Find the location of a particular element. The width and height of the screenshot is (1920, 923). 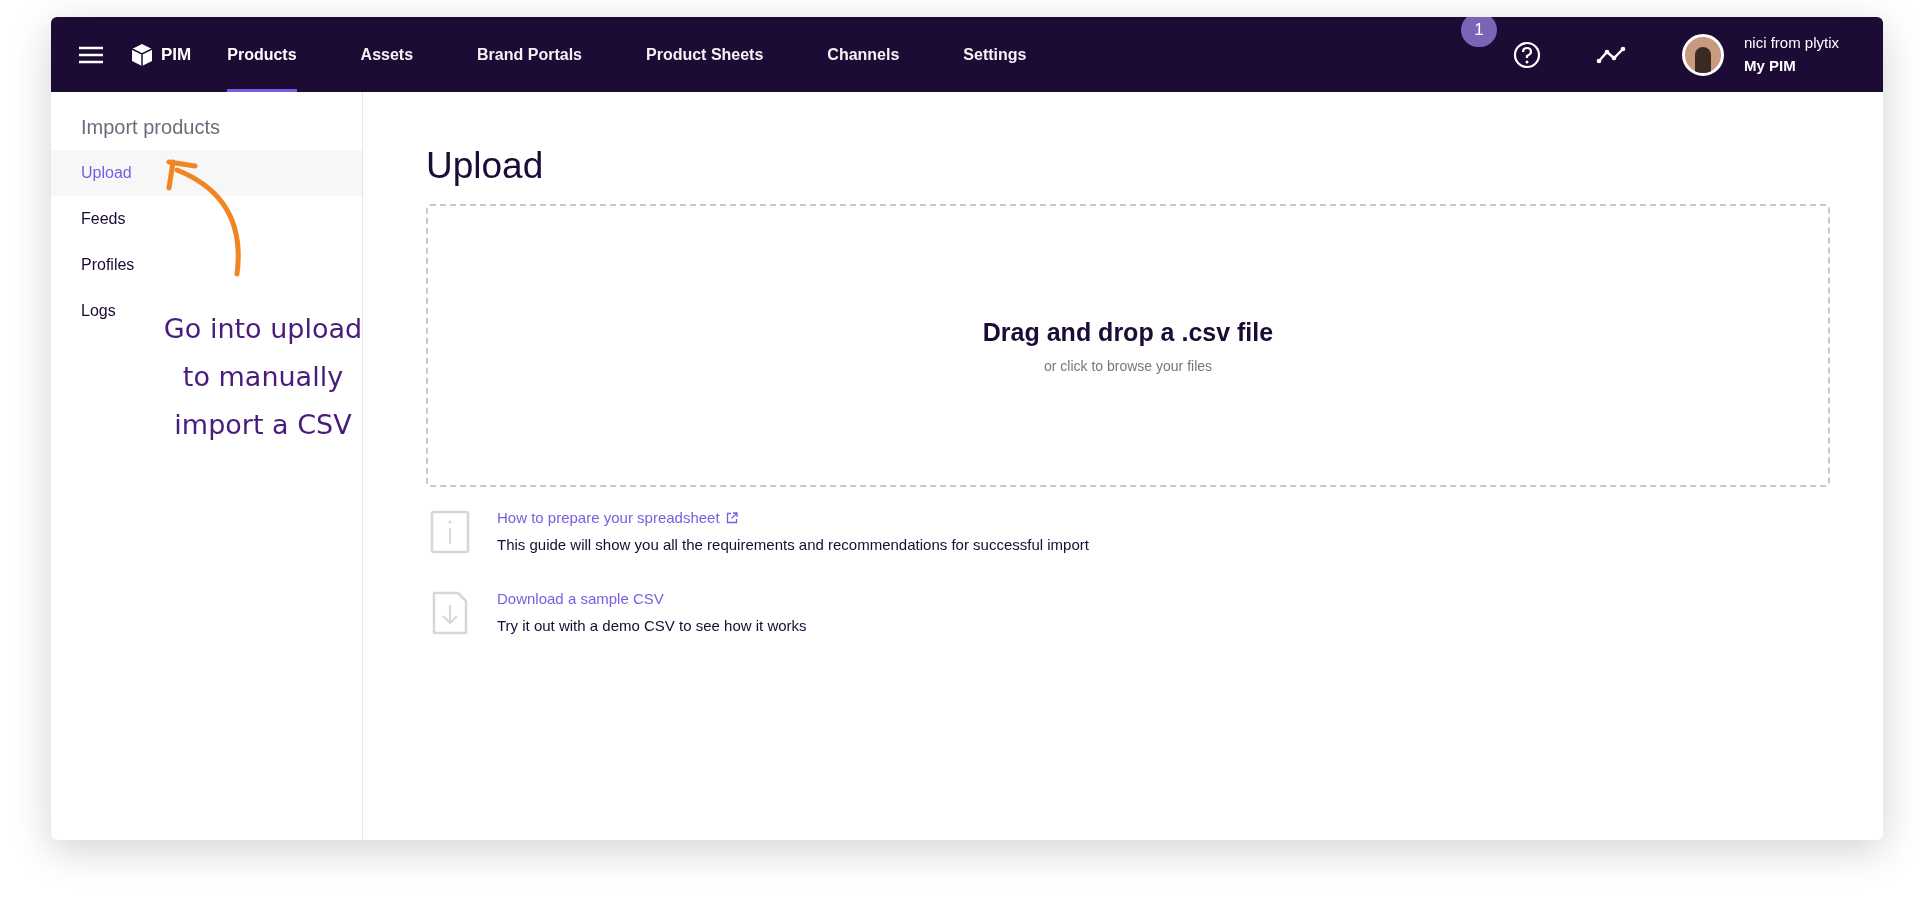

resource-description: Try it out with a demo CSV to see how it works is located at coordinates (652, 625).